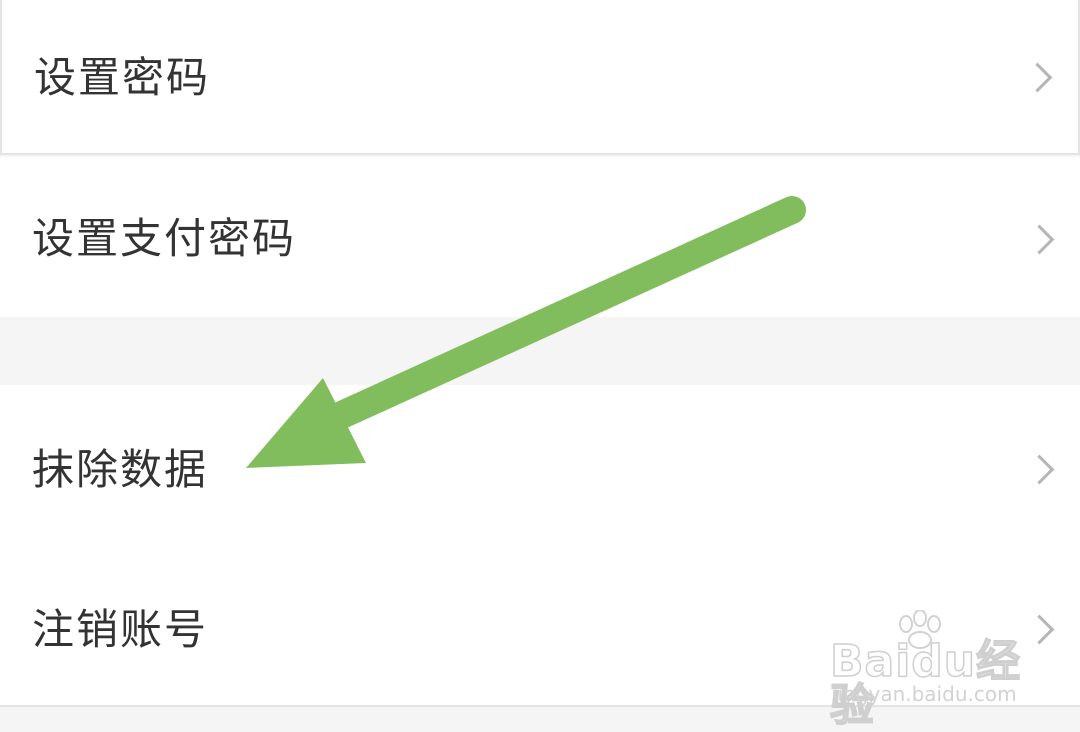 This screenshot has width=1080, height=732. What do you see at coordinates (122, 77) in the screenshot?
I see `settings-item-label: 设置密码` at bounding box center [122, 77].